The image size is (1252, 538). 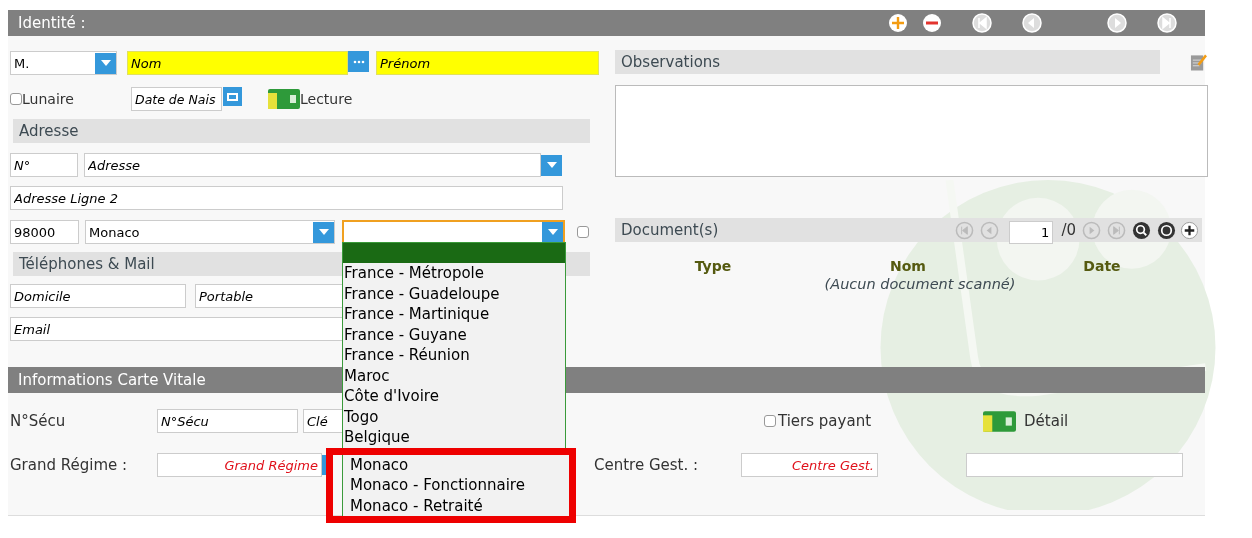 I want to click on section-title: Document(s), so click(x=670, y=230).